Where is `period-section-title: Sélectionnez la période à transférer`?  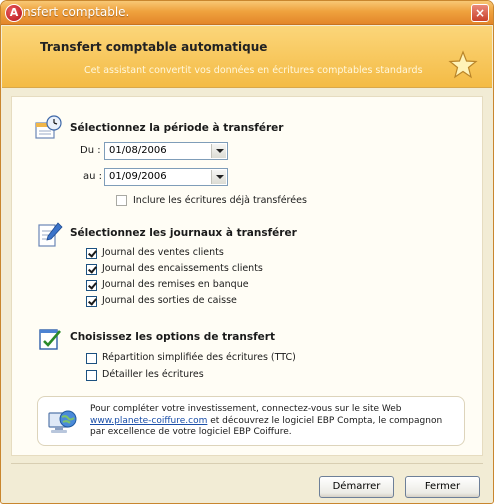
period-section-title: Sélectionnez la période à transférer is located at coordinates (177, 128).